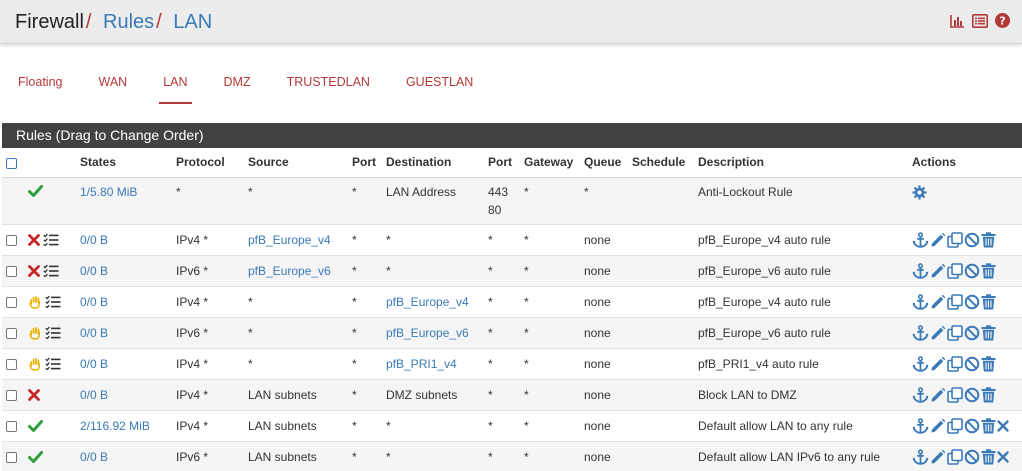 This screenshot has width=1022, height=471. I want to click on tab-dmz: DMZ, so click(237, 82).